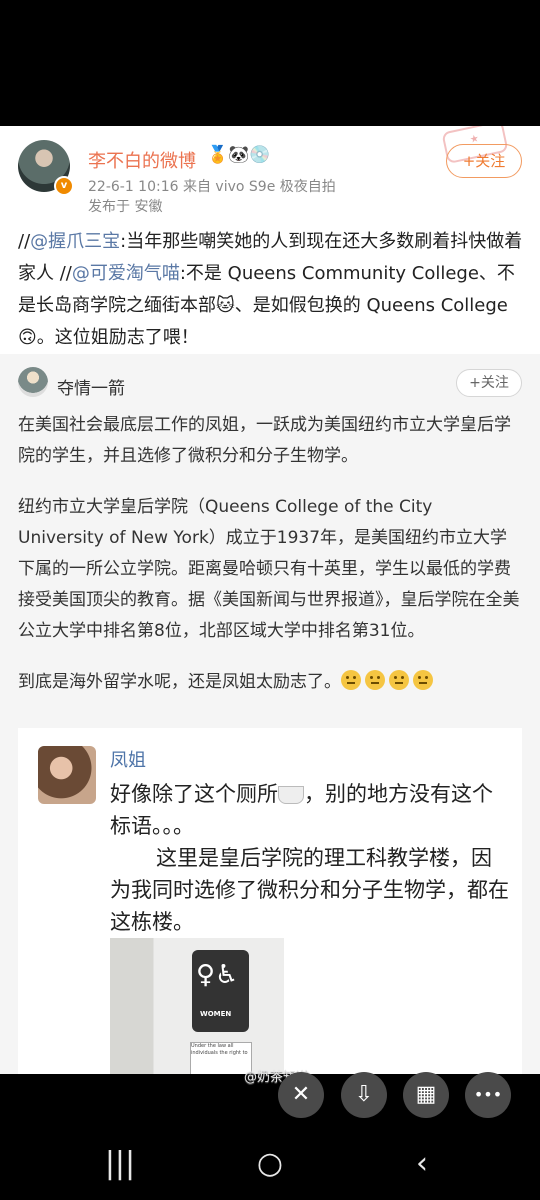 This screenshot has height=1200, width=540. Describe the element at coordinates (291, 795) in the screenshot. I see `toilet-icon` at that location.